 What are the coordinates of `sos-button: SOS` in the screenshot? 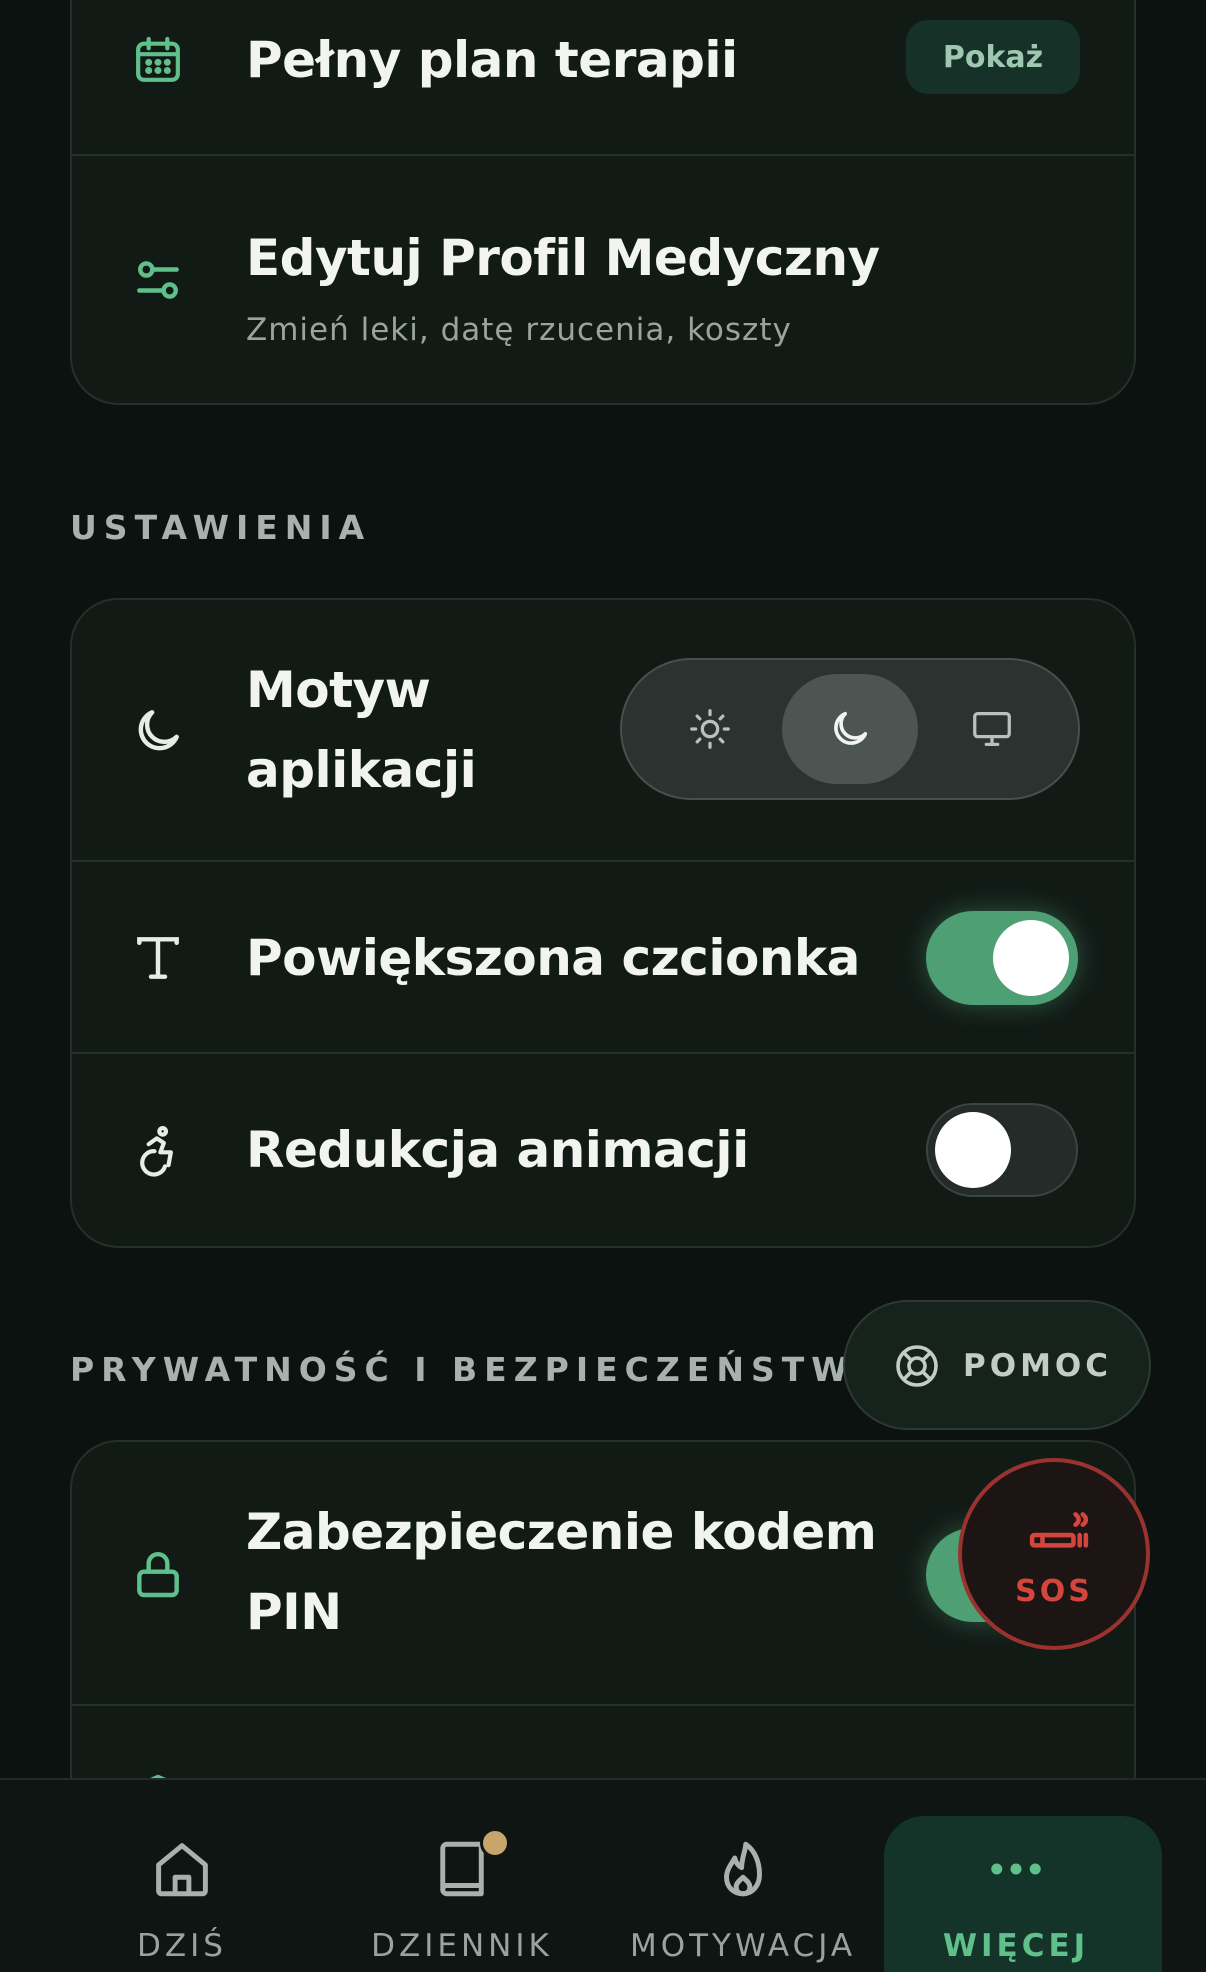 It's located at (1054, 1554).